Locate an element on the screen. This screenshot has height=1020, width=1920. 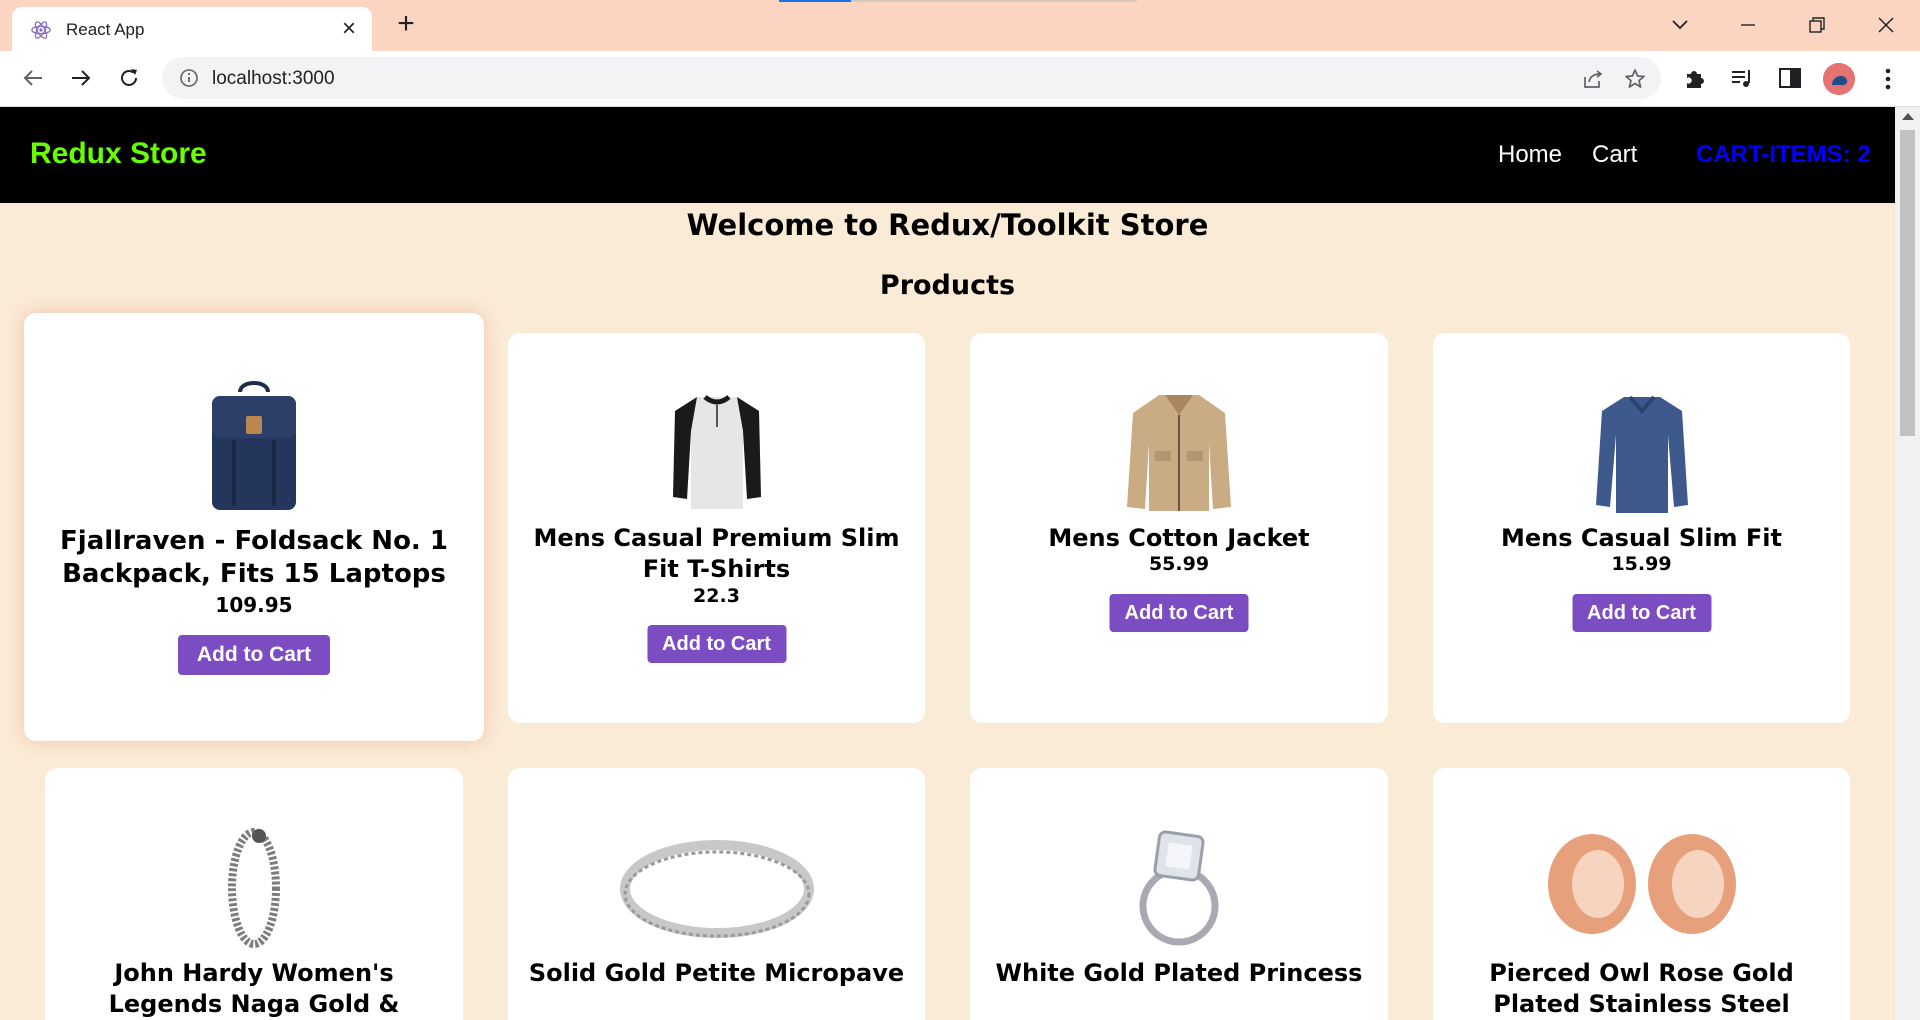
browser-tabstrip: React App × + is located at coordinates (960, 25).